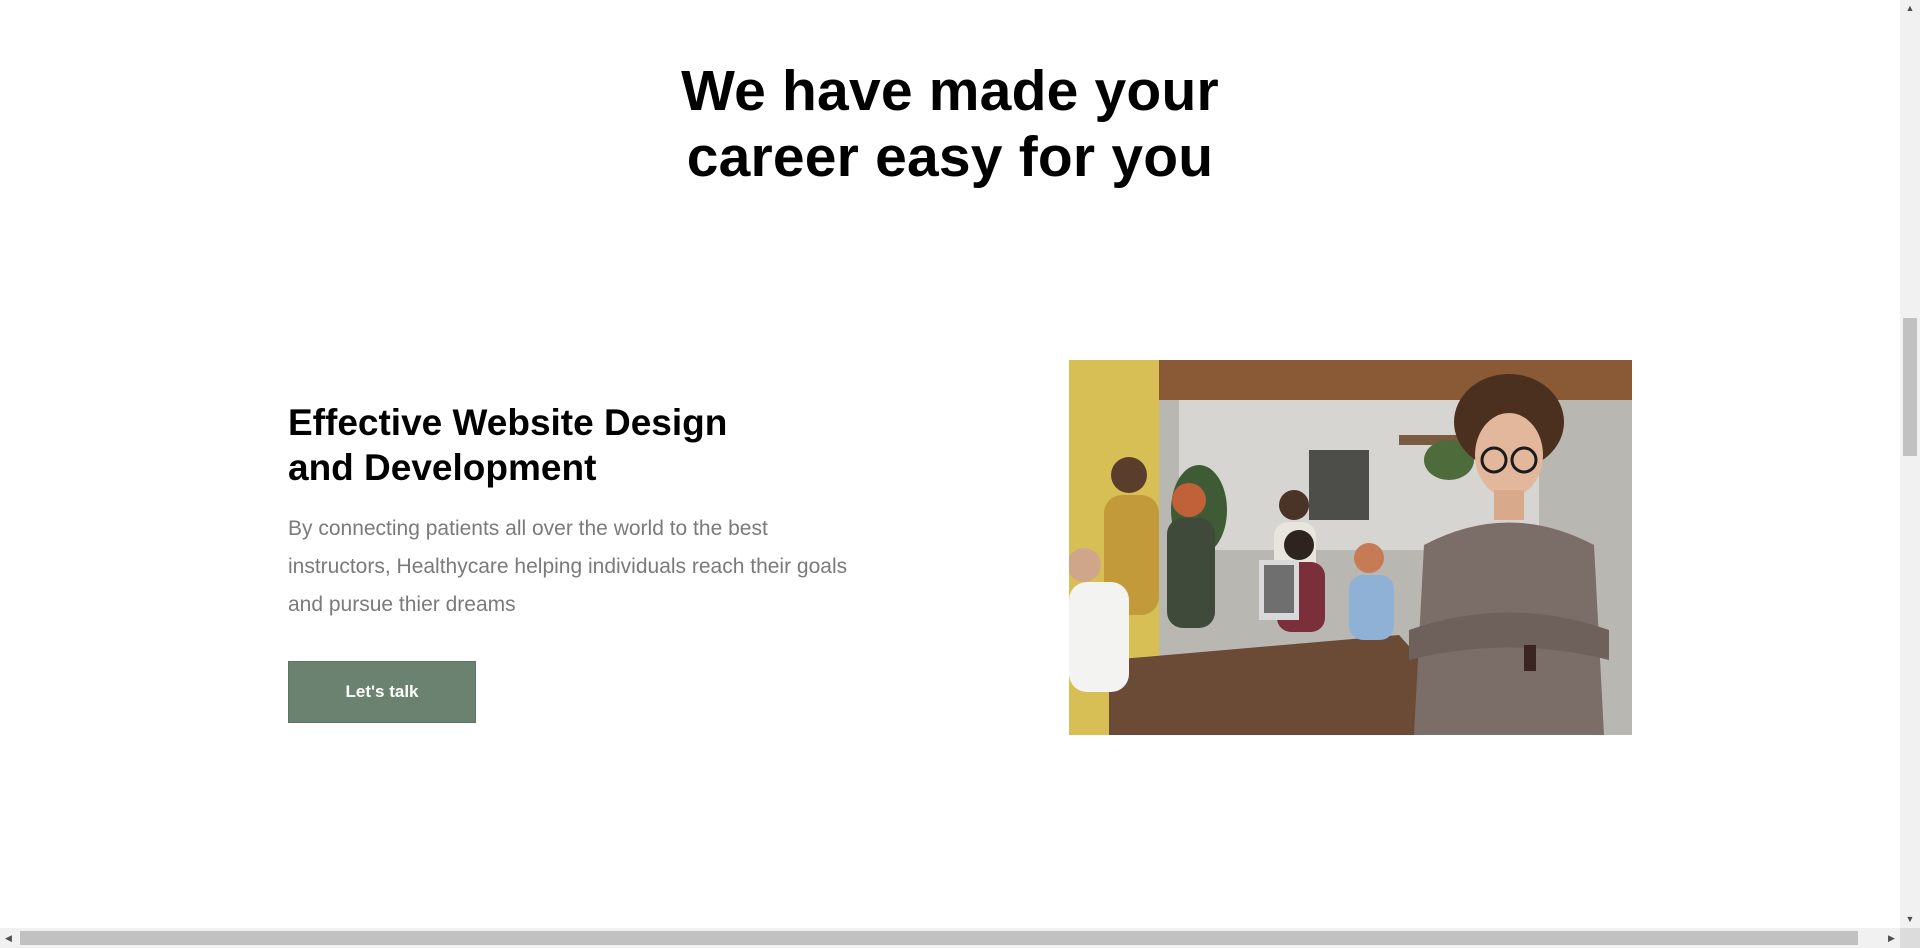 The height and width of the screenshot is (948, 1920). Describe the element at coordinates (1350, 547) in the screenshot. I see `team-office-photo` at that location.